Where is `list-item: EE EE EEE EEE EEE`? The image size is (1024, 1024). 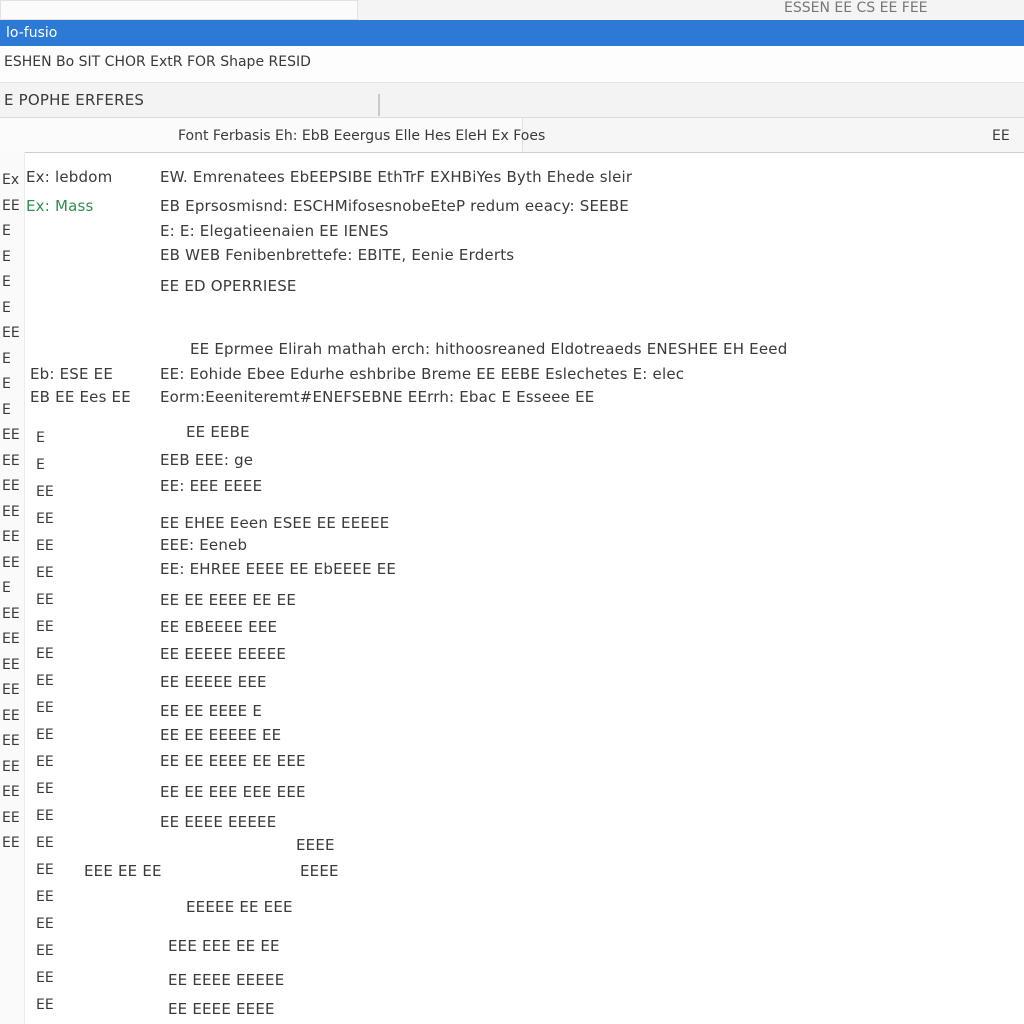 list-item: EE EE EEE EEE EEE is located at coordinates (233, 792).